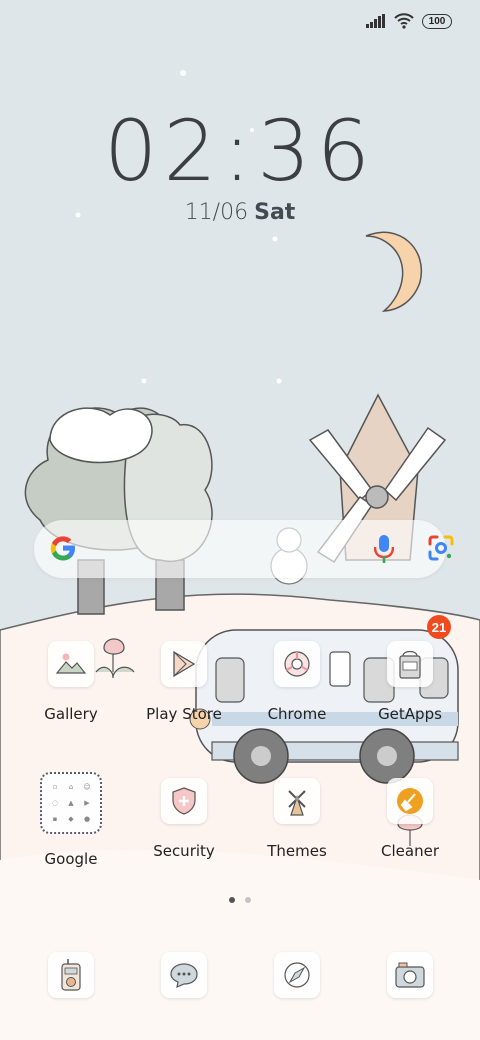 The width and height of the screenshot is (480, 1040). I want to click on app-chrome: Chrome, so click(297, 682).